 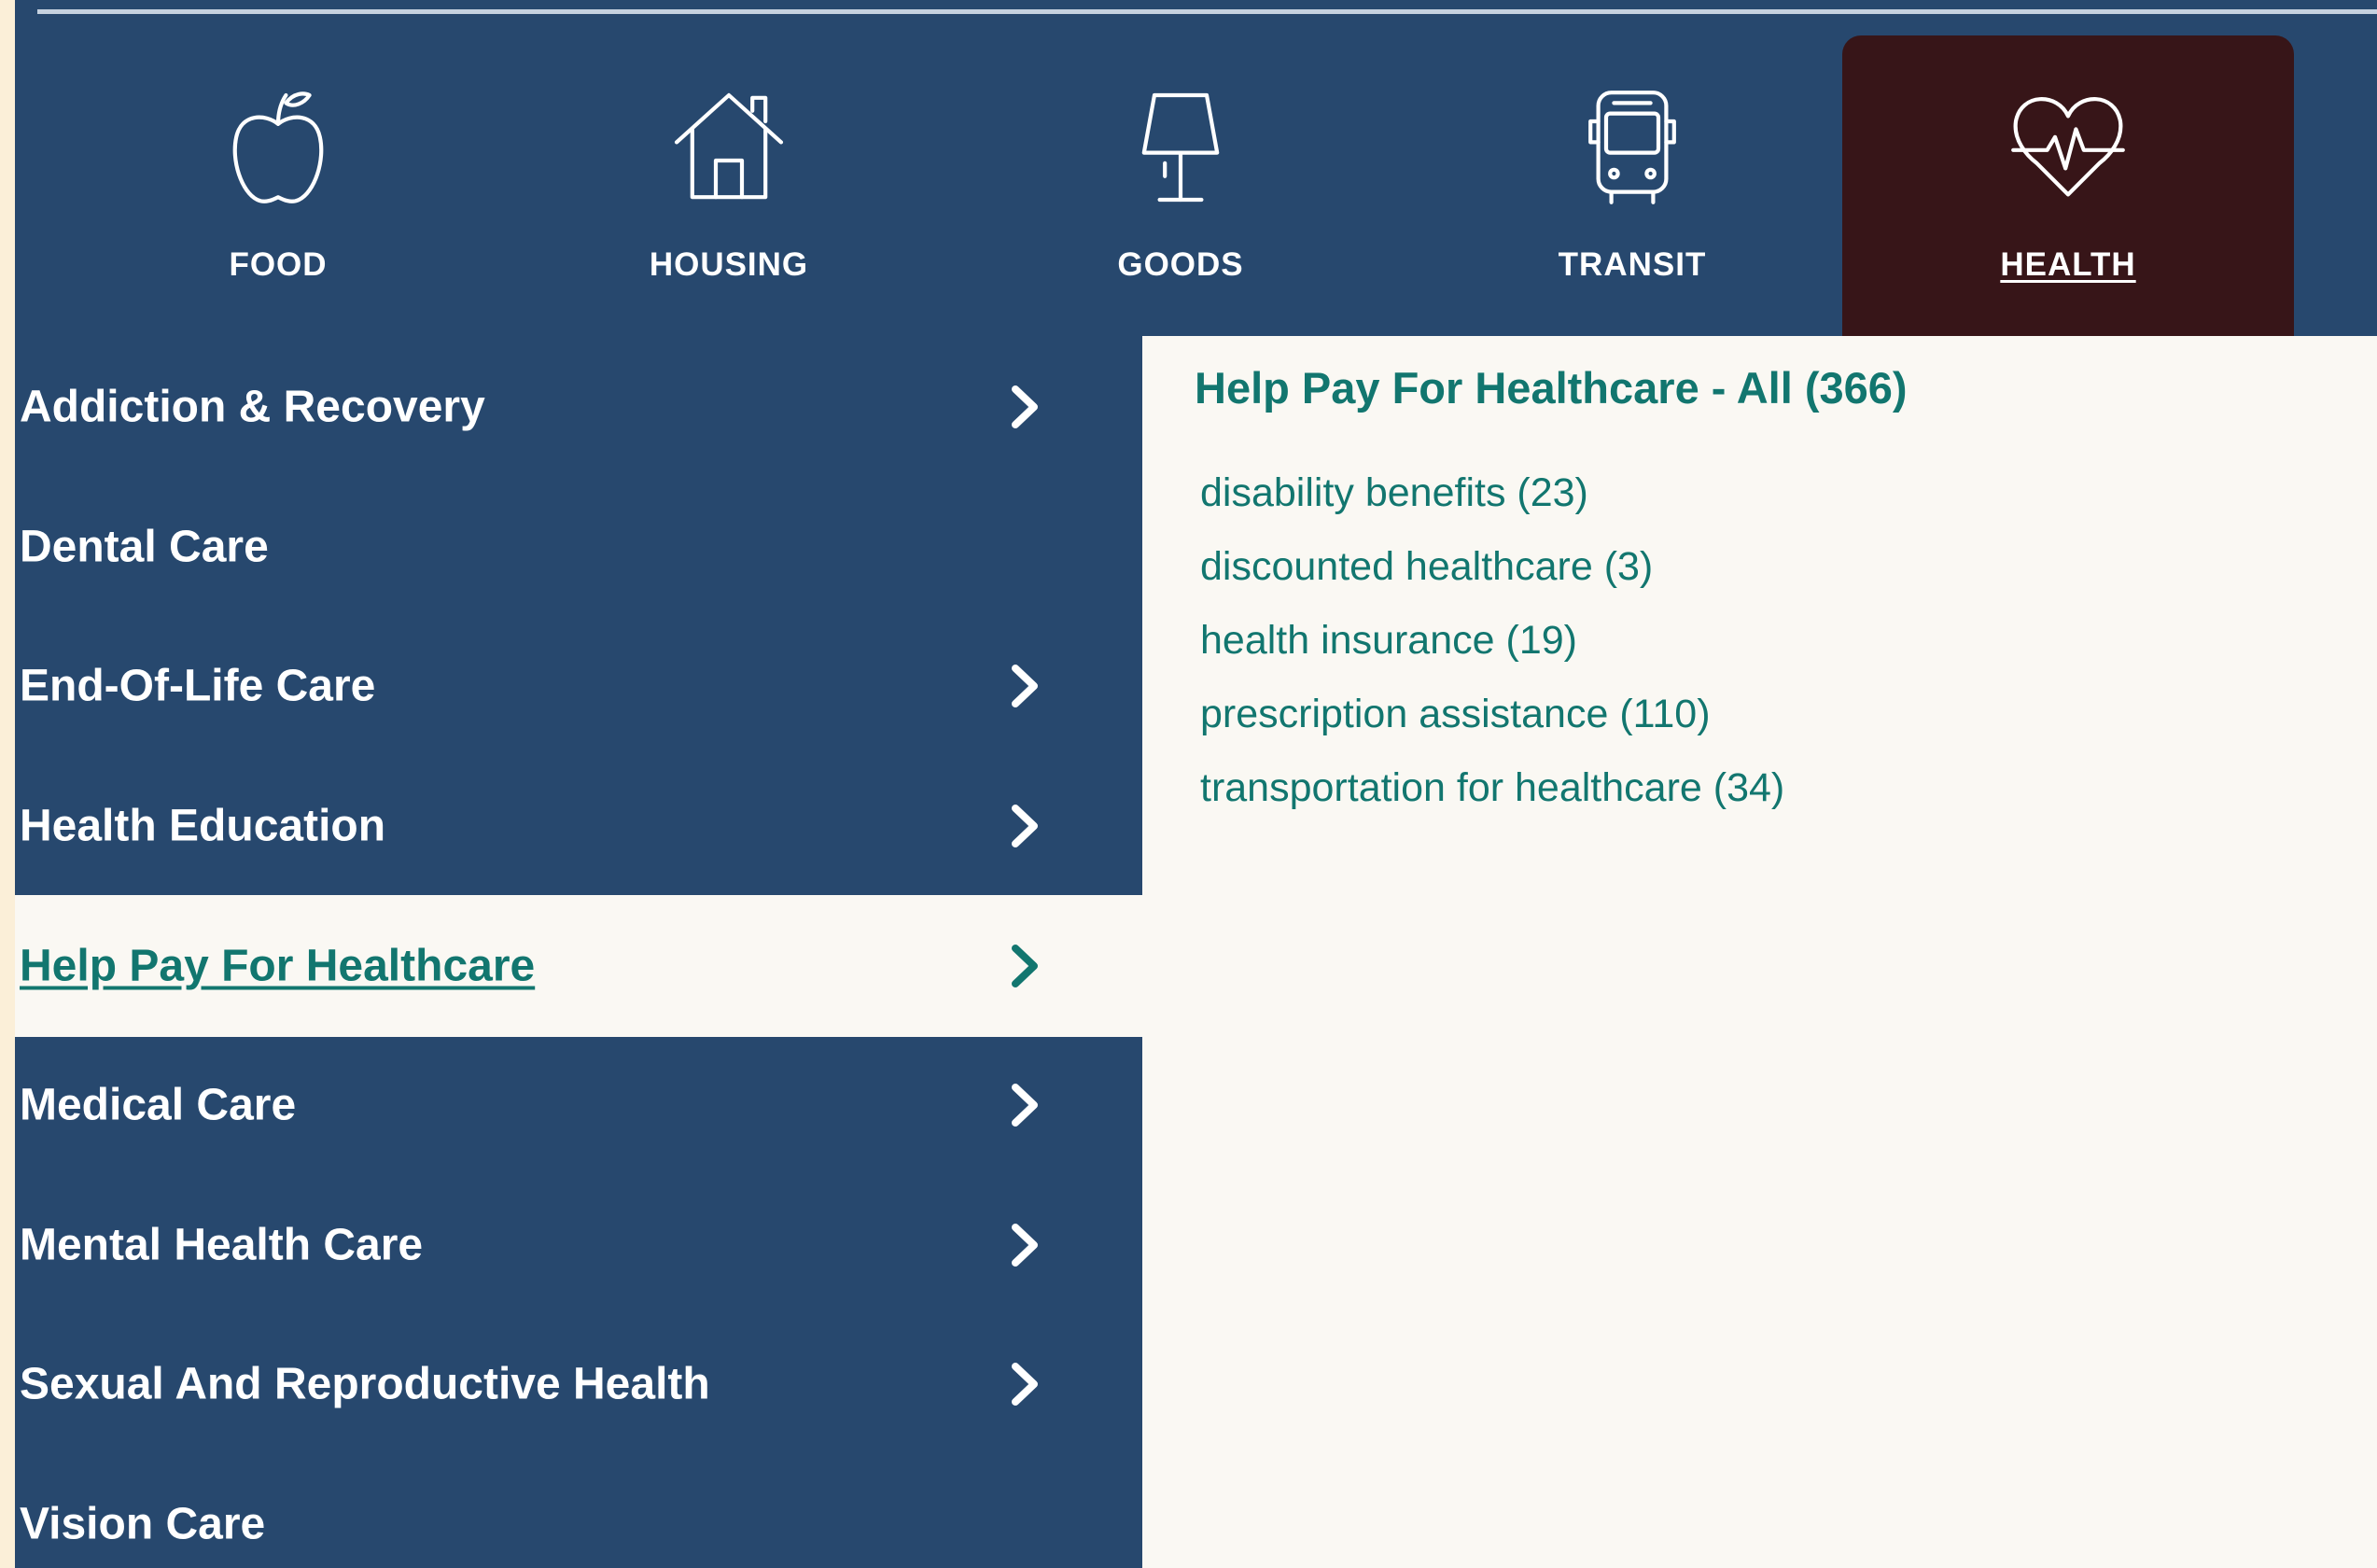 I want to click on category-goods: GOODS, so click(x=1180, y=185).